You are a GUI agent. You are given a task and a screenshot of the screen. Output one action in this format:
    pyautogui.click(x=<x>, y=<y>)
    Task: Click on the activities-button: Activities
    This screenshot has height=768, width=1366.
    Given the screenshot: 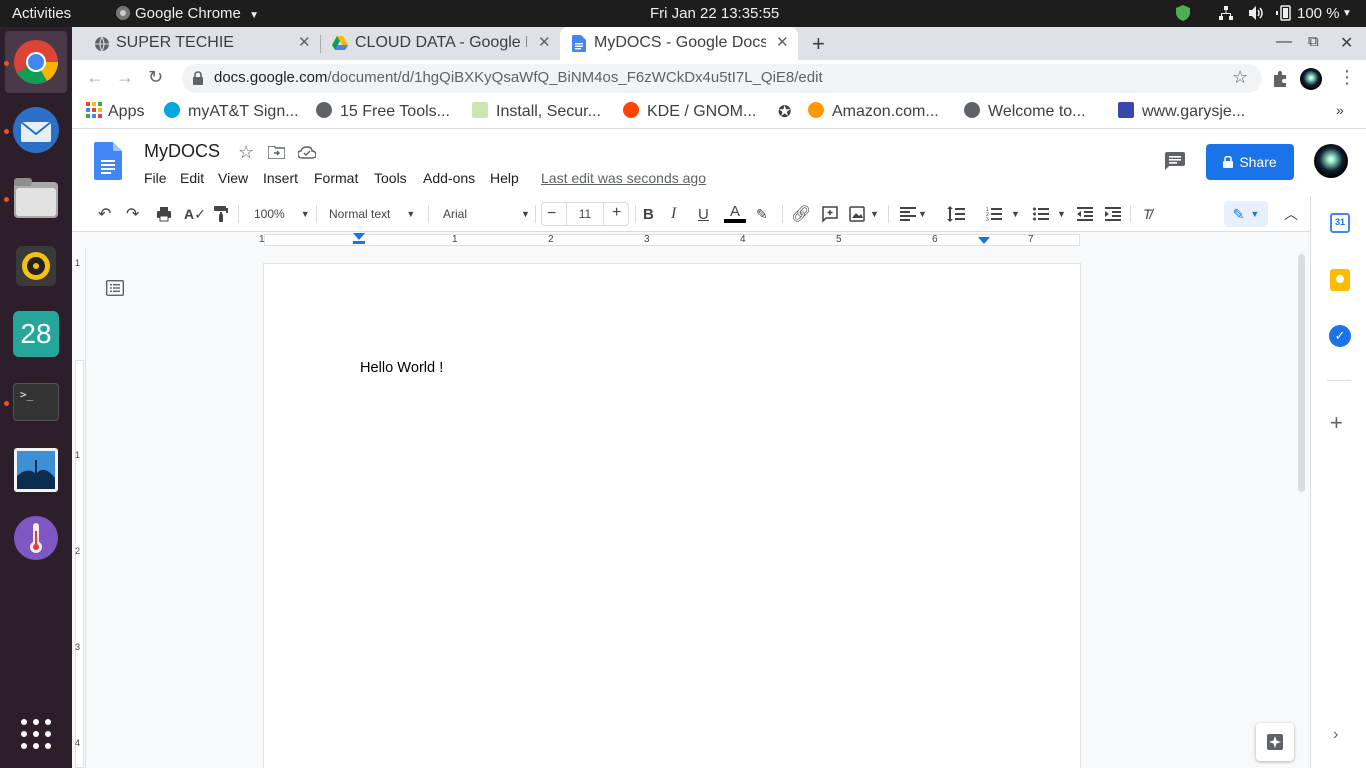 What is the action you would take?
    pyautogui.click(x=41, y=13)
    